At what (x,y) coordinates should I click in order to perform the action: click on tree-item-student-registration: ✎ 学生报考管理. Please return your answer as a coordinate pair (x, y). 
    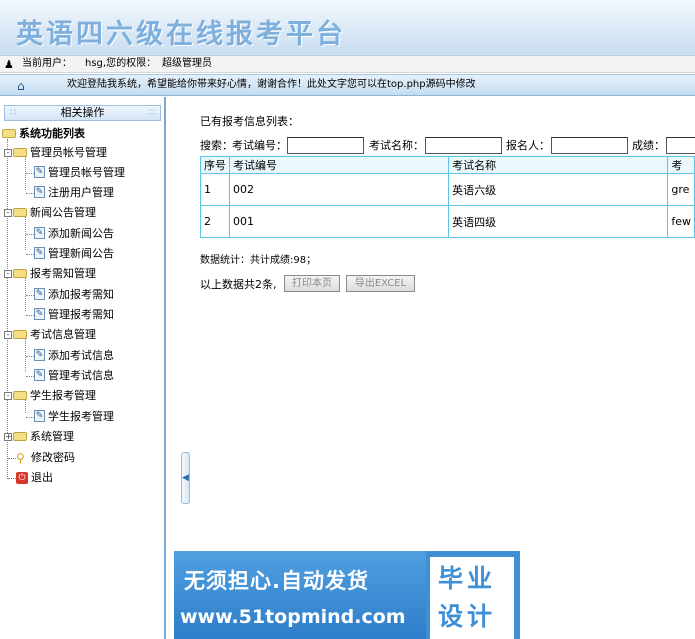
    Looking at the image, I should click on (70, 417).